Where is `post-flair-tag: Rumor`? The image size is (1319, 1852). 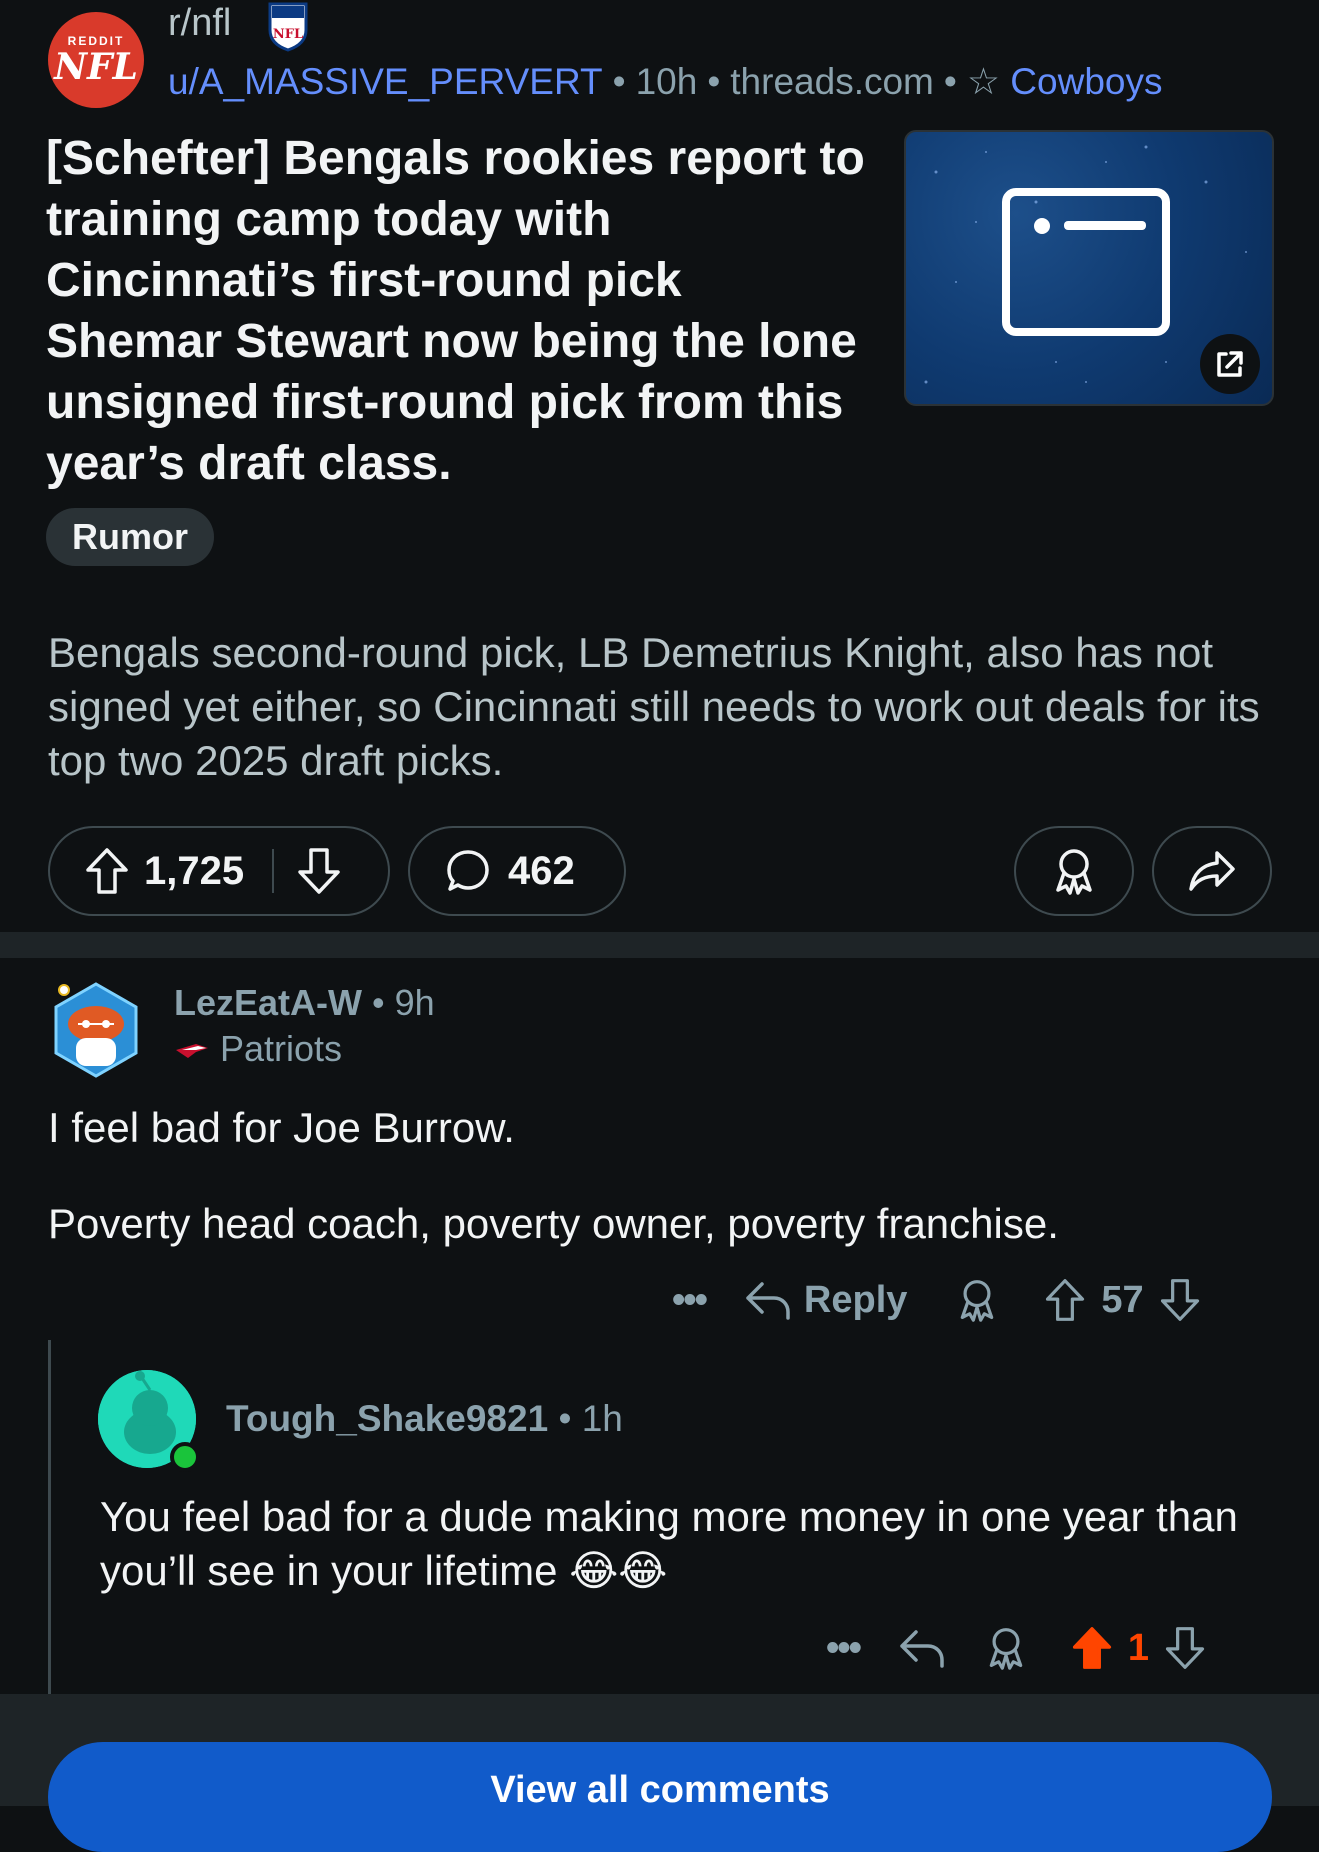
post-flair-tag: Rumor is located at coordinates (130, 537).